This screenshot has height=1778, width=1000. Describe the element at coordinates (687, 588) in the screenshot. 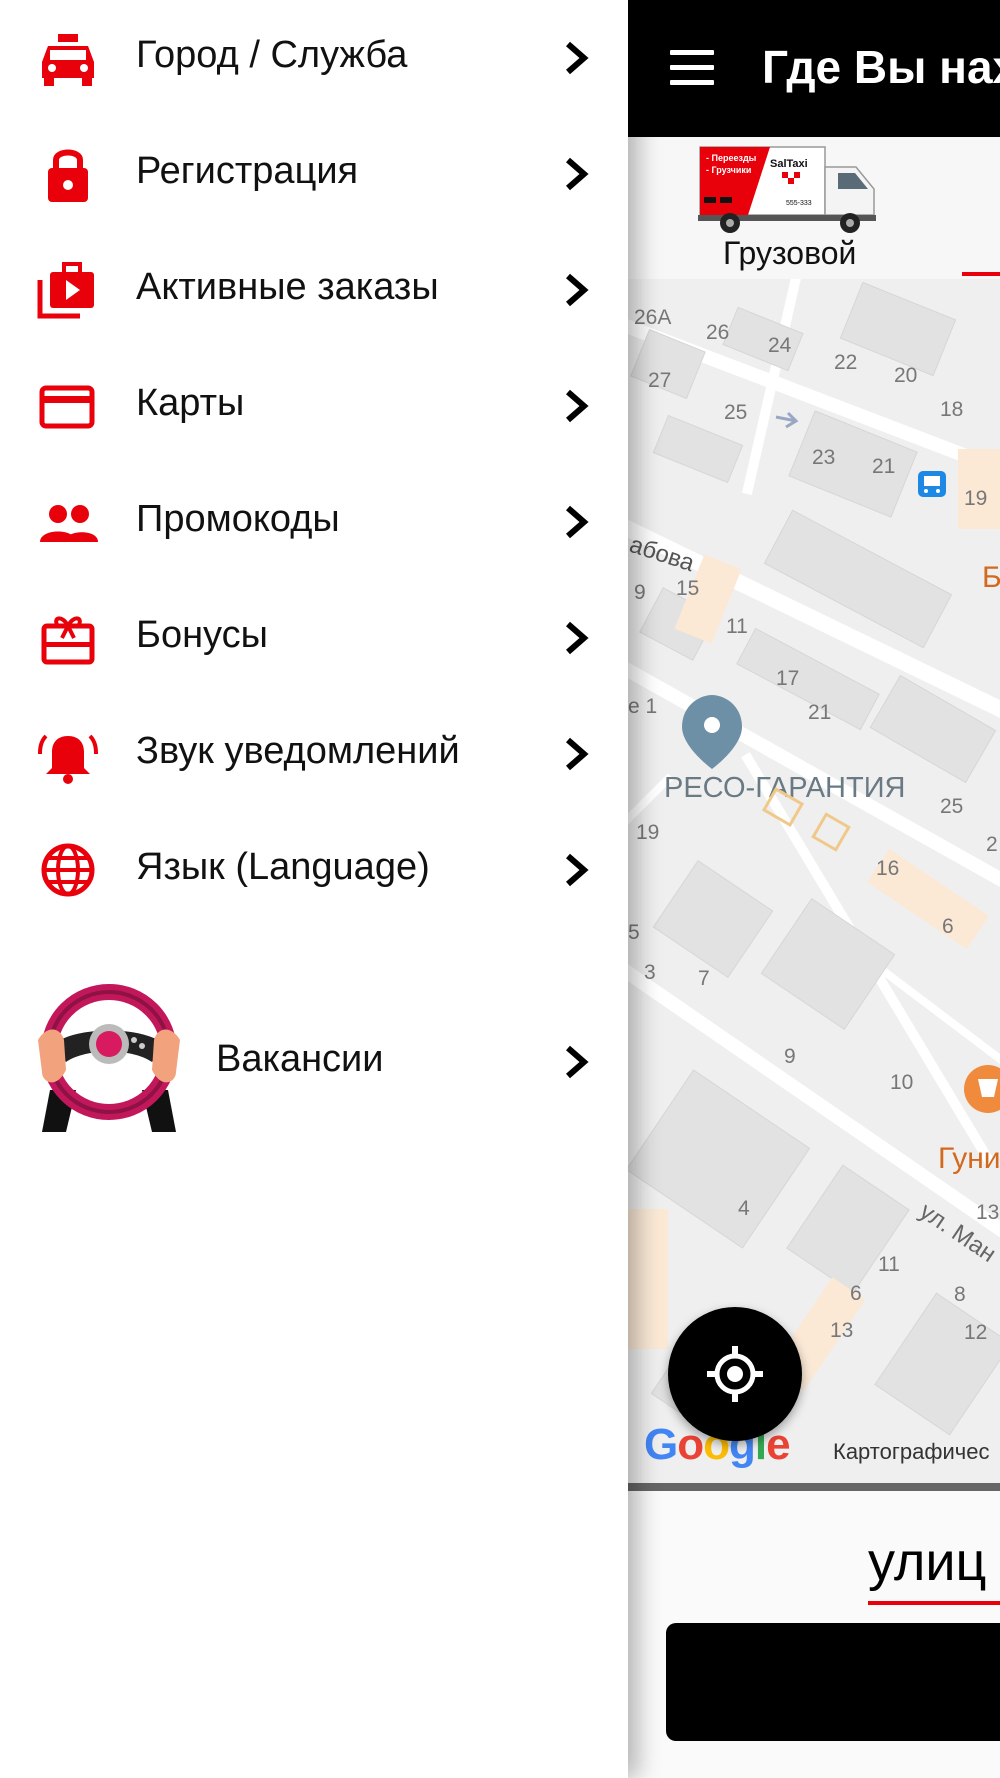

I see `svg-text: 15` at that location.